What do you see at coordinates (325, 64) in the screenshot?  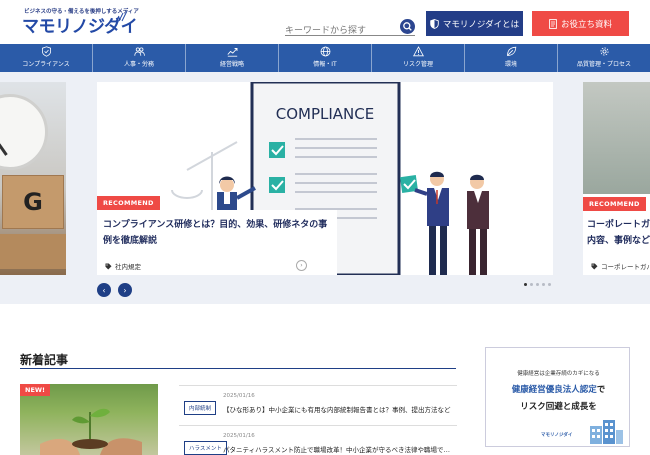 I see `nav-item-label: 情報・IT` at bounding box center [325, 64].